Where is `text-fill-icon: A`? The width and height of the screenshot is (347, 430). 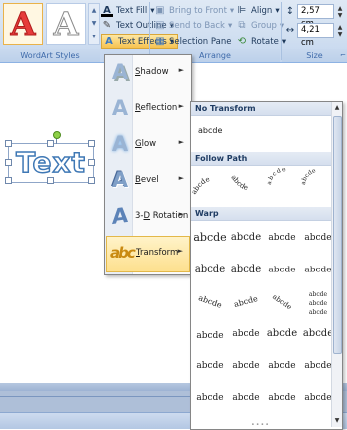 text-fill-icon: A is located at coordinates (107, 11).